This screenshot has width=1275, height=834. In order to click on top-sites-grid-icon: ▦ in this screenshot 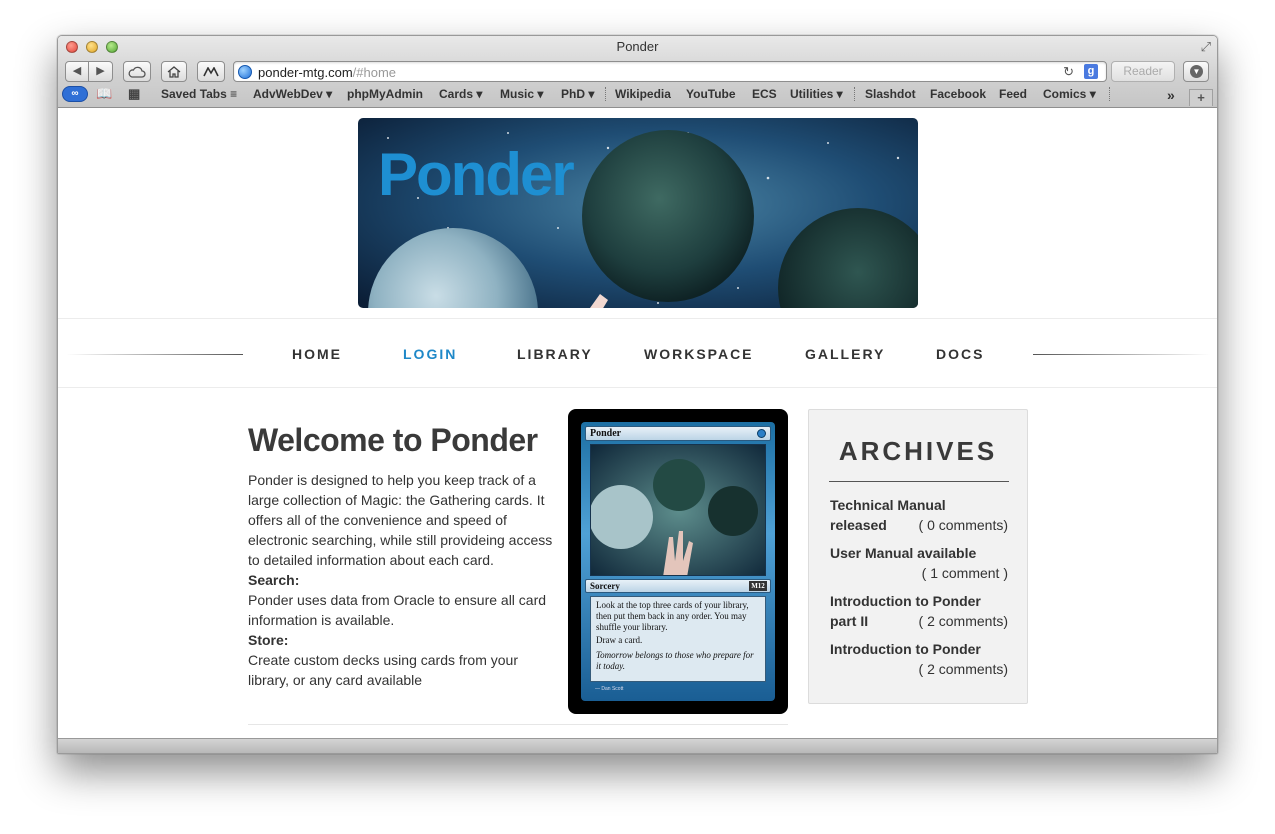, I will do `click(134, 94)`.